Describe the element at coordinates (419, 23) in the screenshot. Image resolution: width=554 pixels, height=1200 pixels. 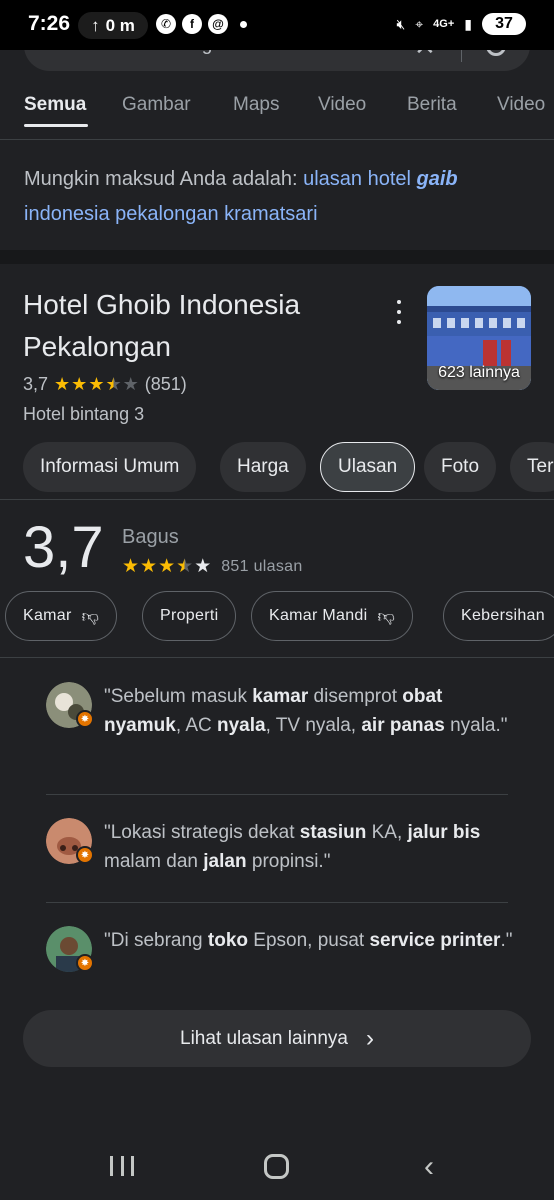
I see `location-icon: ⌖` at that location.